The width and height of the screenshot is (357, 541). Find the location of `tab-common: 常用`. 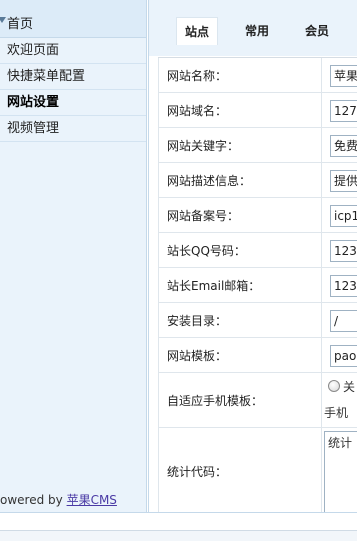

tab-common: 常用 is located at coordinates (257, 31).